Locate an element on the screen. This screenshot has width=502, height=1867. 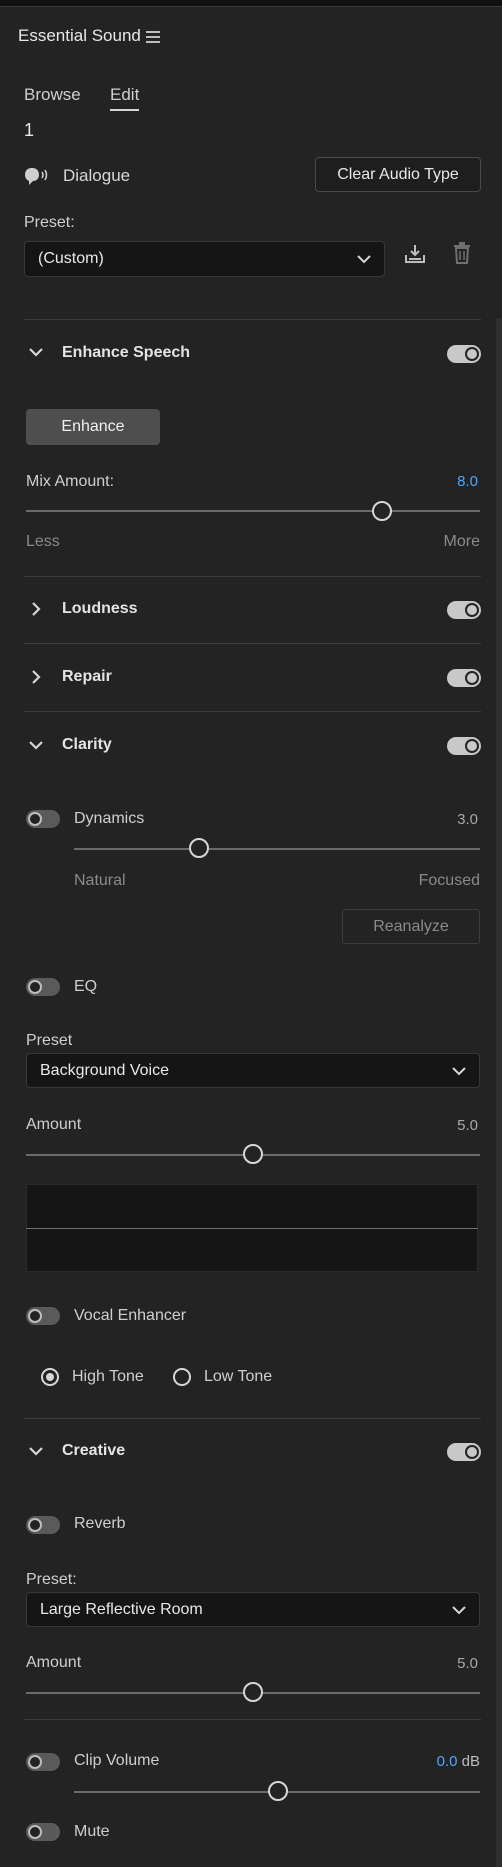
mix-min-label: Less is located at coordinates (43, 541).